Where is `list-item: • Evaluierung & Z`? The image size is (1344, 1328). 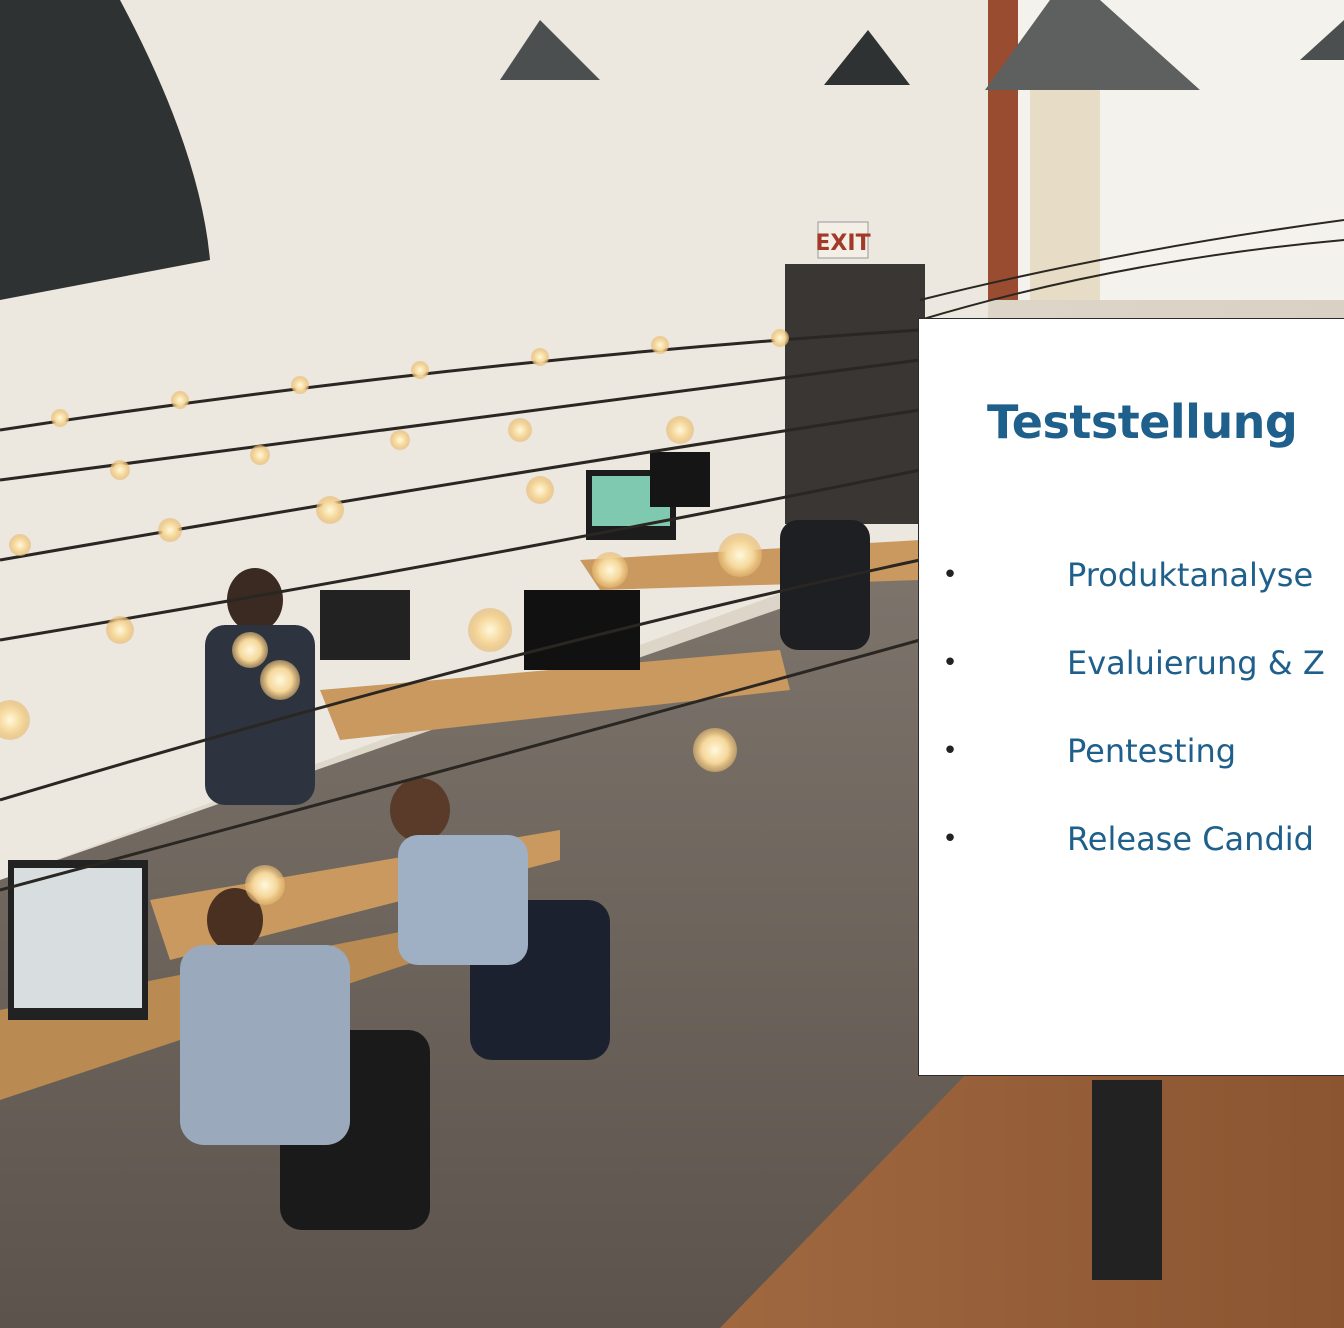 list-item: • Evaluierung & Z is located at coordinates (1133, 687).